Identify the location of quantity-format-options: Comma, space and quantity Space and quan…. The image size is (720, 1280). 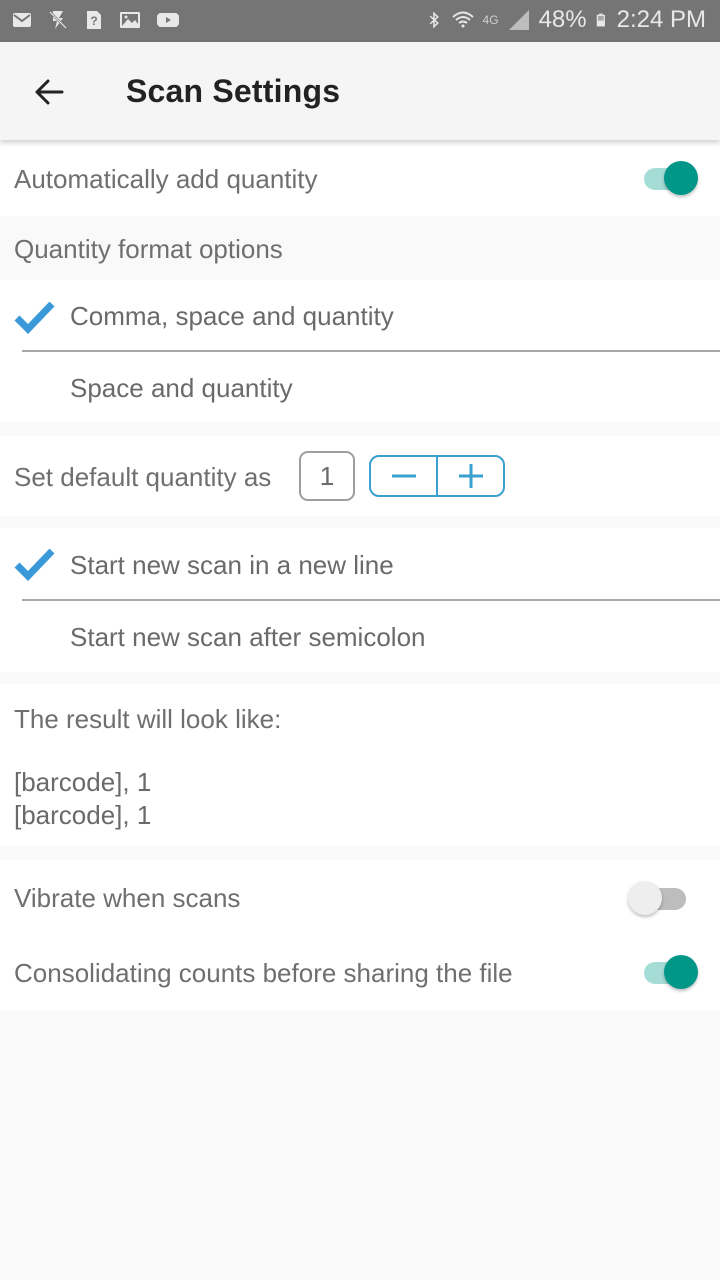
(360, 351).